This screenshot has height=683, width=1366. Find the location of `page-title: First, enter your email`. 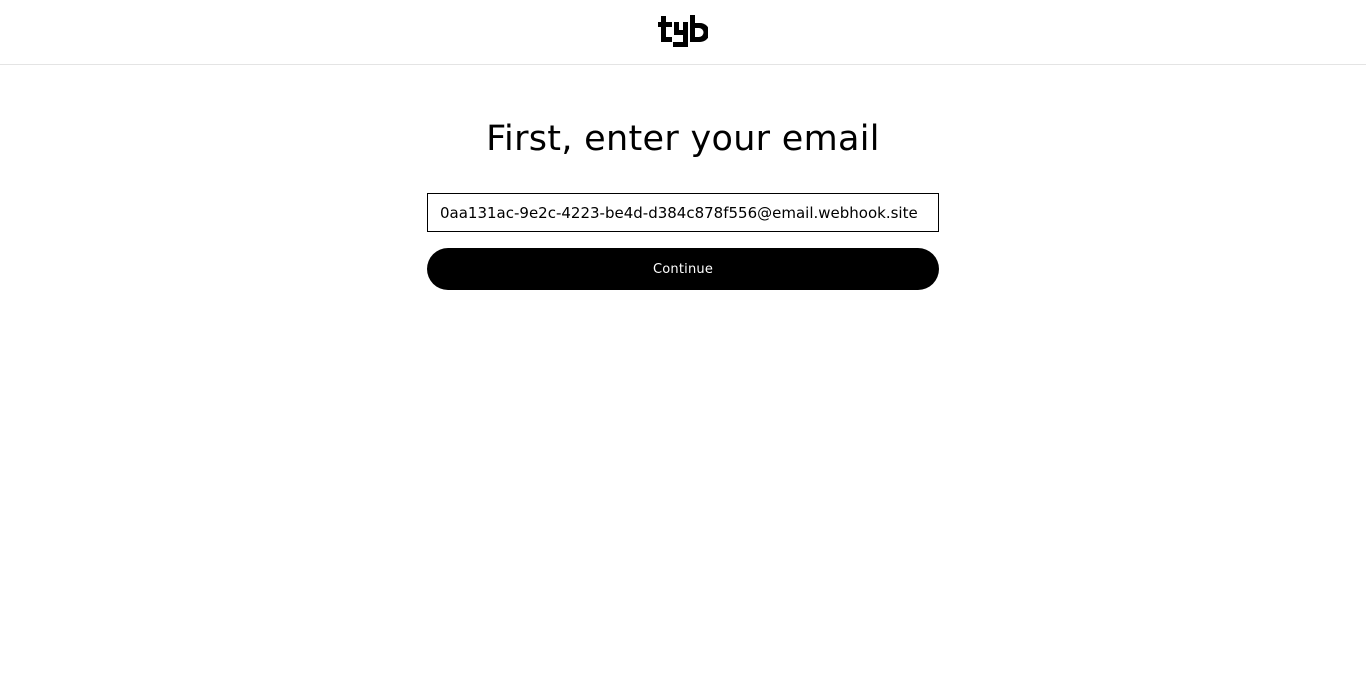

page-title: First, enter your email is located at coordinates (683, 139).